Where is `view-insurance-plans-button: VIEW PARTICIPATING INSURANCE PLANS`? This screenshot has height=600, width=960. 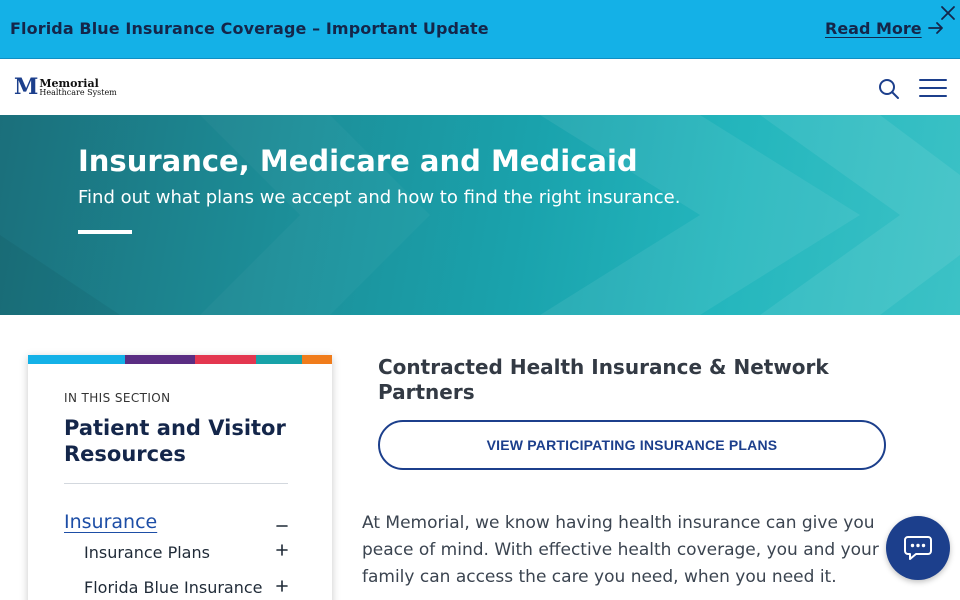 view-insurance-plans-button: VIEW PARTICIPATING INSURANCE PLANS is located at coordinates (632, 445).